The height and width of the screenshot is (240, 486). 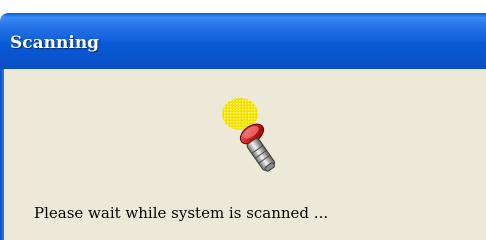 What do you see at coordinates (261, 154) in the screenshot?
I see `flashlight-handle` at bounding box center [261, 154].